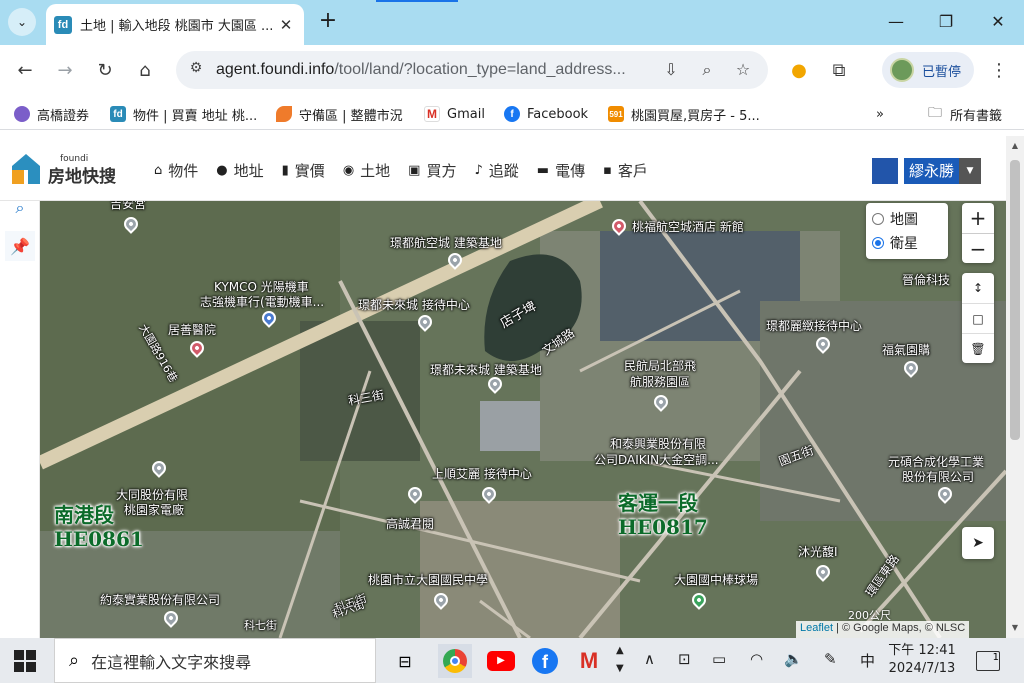 Image resolution: width=1024 pixels, height=683 pixels. Describe the element at coordinates (1015, 146) in the screenshot. I see `scroll-up-icon: ▲` at that location.